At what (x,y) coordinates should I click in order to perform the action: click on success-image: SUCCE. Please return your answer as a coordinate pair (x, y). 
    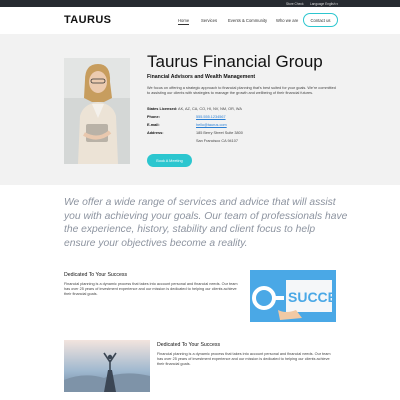
    Looking at the image, I should click on (293, 296).